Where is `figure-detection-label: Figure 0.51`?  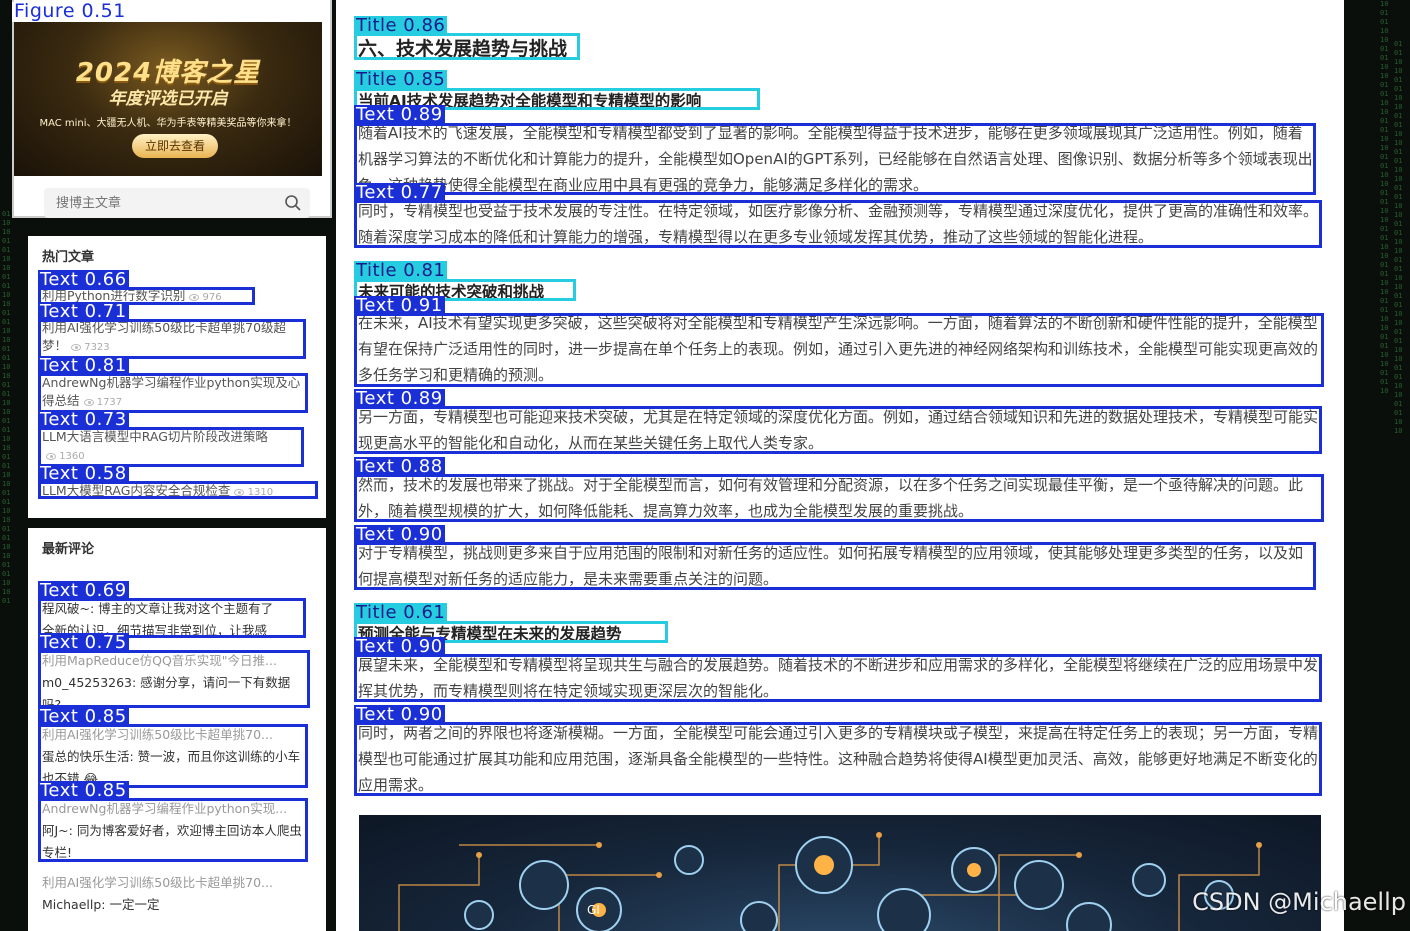 figure-detection-label: Figure 0.51 is located at coordinates (70, 11).